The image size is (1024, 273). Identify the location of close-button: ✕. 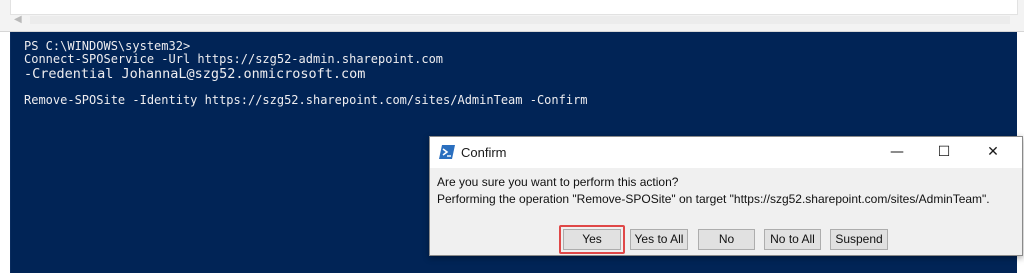
(993, 152).